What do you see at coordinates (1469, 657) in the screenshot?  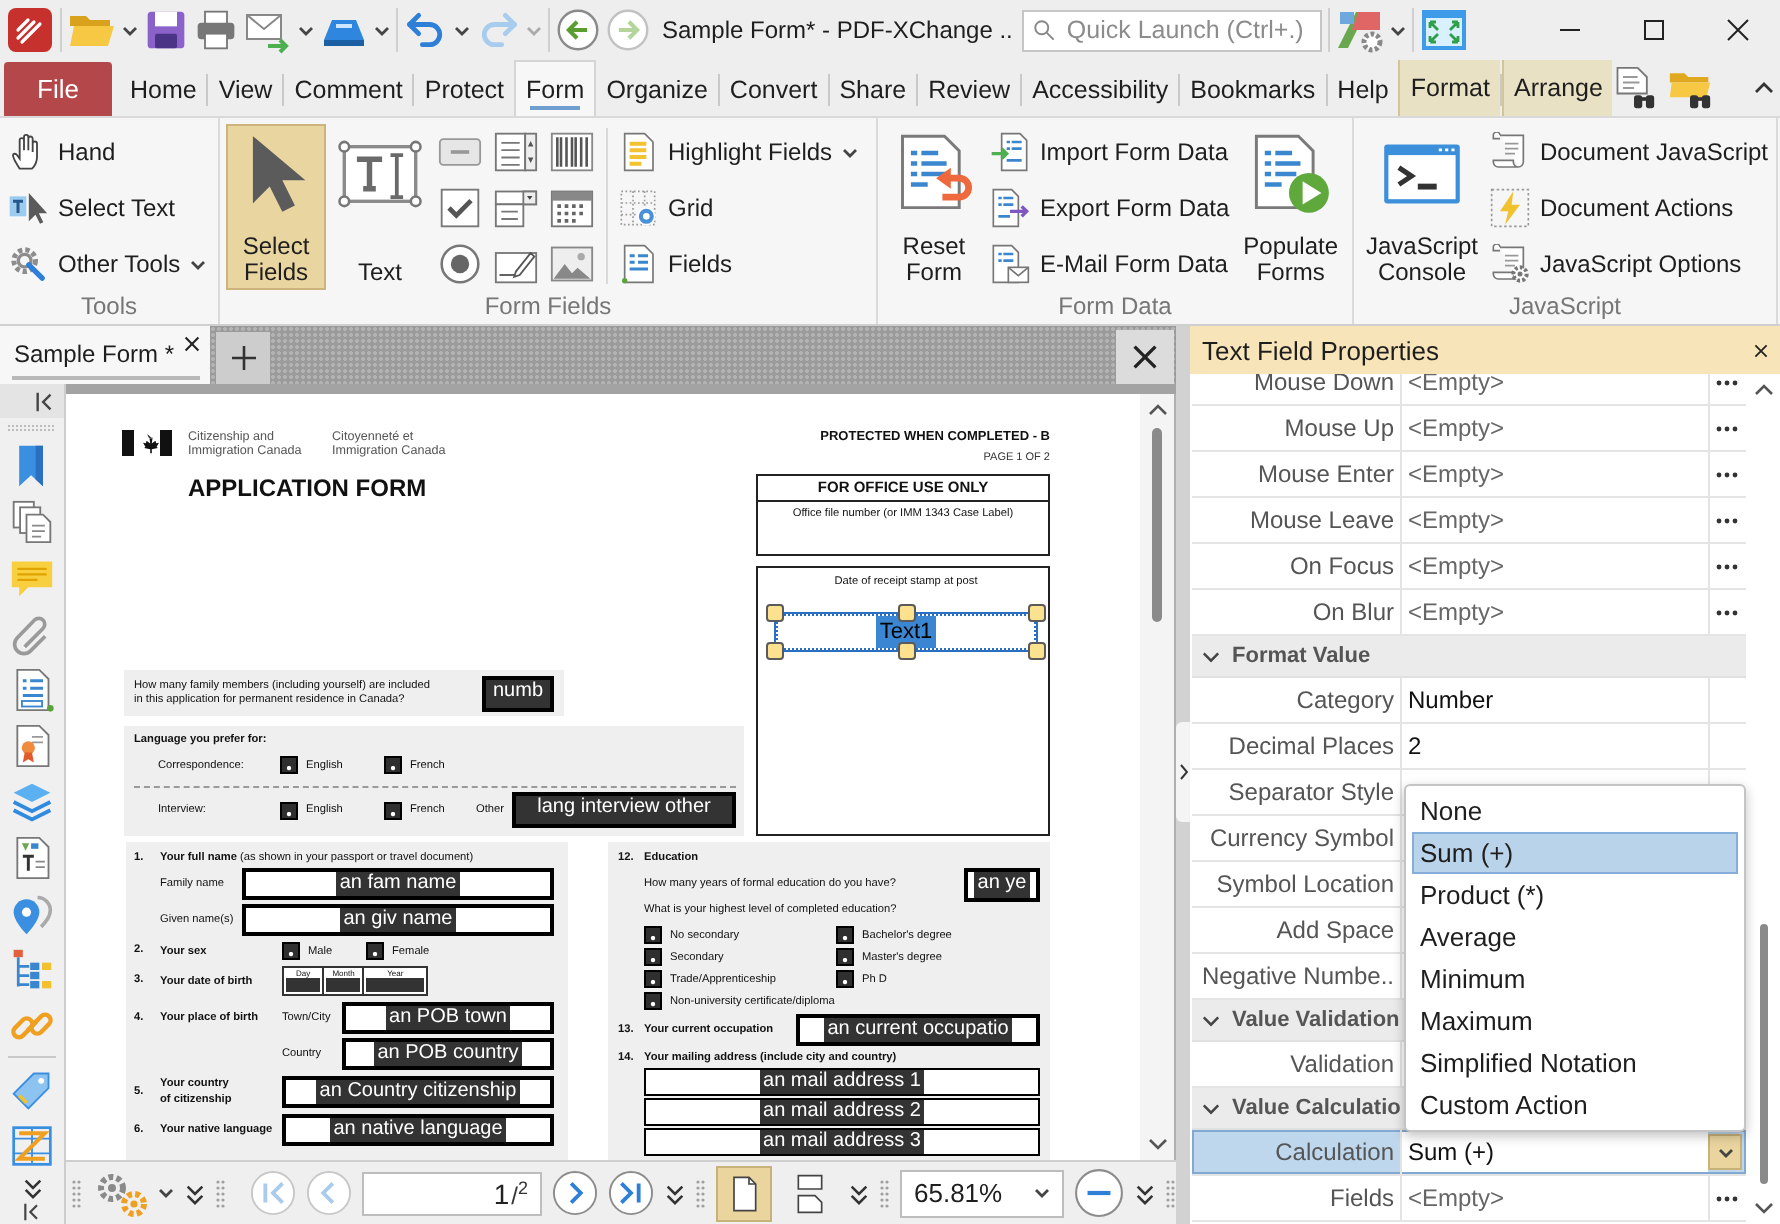 I see `section-header: Format Value` at bounding box center [1469, 657].